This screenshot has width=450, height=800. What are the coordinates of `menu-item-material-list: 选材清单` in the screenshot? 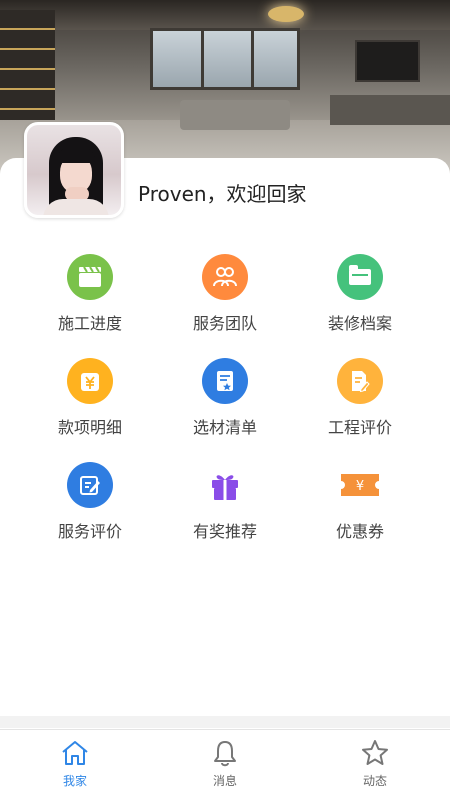 It's located at (225, 398).